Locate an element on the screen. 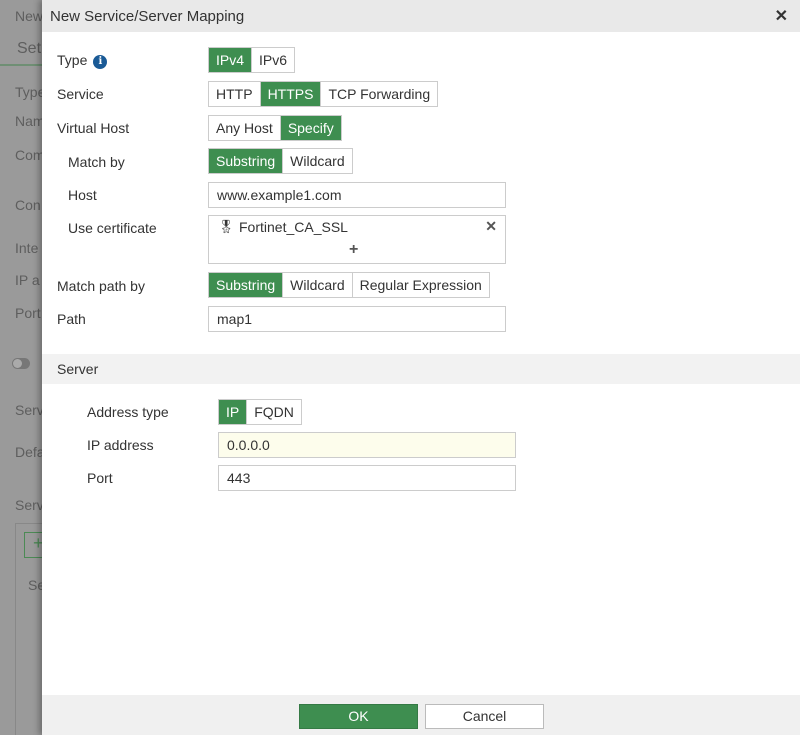  dialog-title: New Service/Server Mapping is located at coordinates (147, 16).